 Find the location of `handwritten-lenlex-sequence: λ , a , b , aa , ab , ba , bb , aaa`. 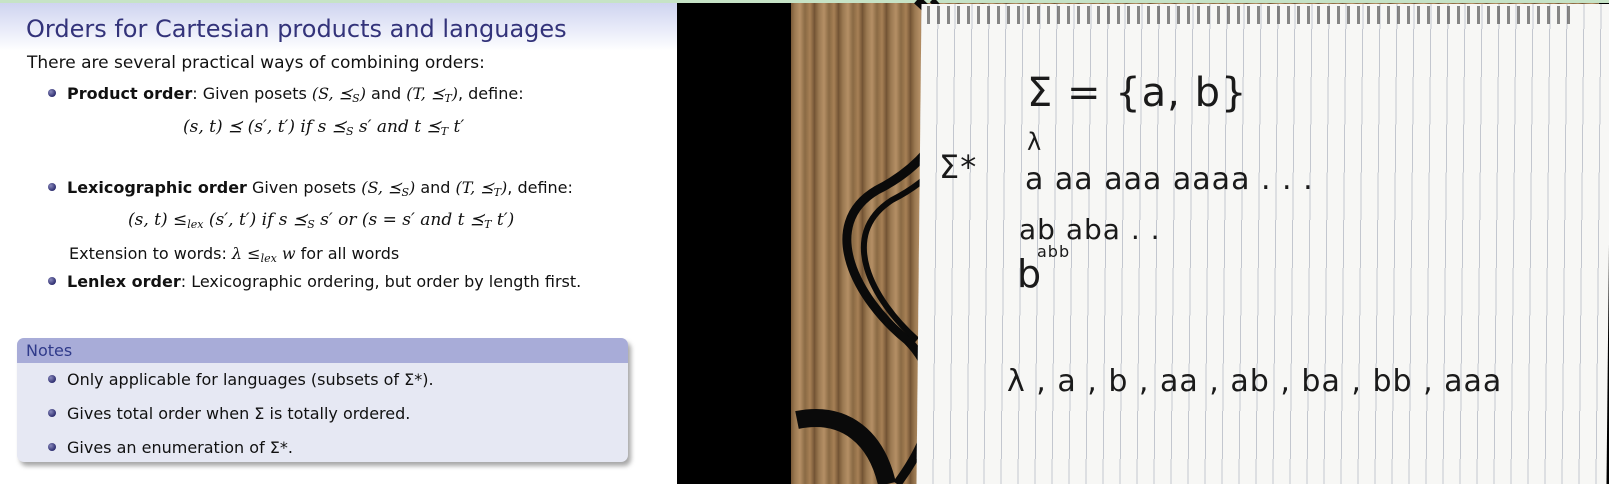

handwritten-lenlex-sequence: λ , a , b , aa , ab , ba , bb , aaa is located at coordinates (1255, 381).